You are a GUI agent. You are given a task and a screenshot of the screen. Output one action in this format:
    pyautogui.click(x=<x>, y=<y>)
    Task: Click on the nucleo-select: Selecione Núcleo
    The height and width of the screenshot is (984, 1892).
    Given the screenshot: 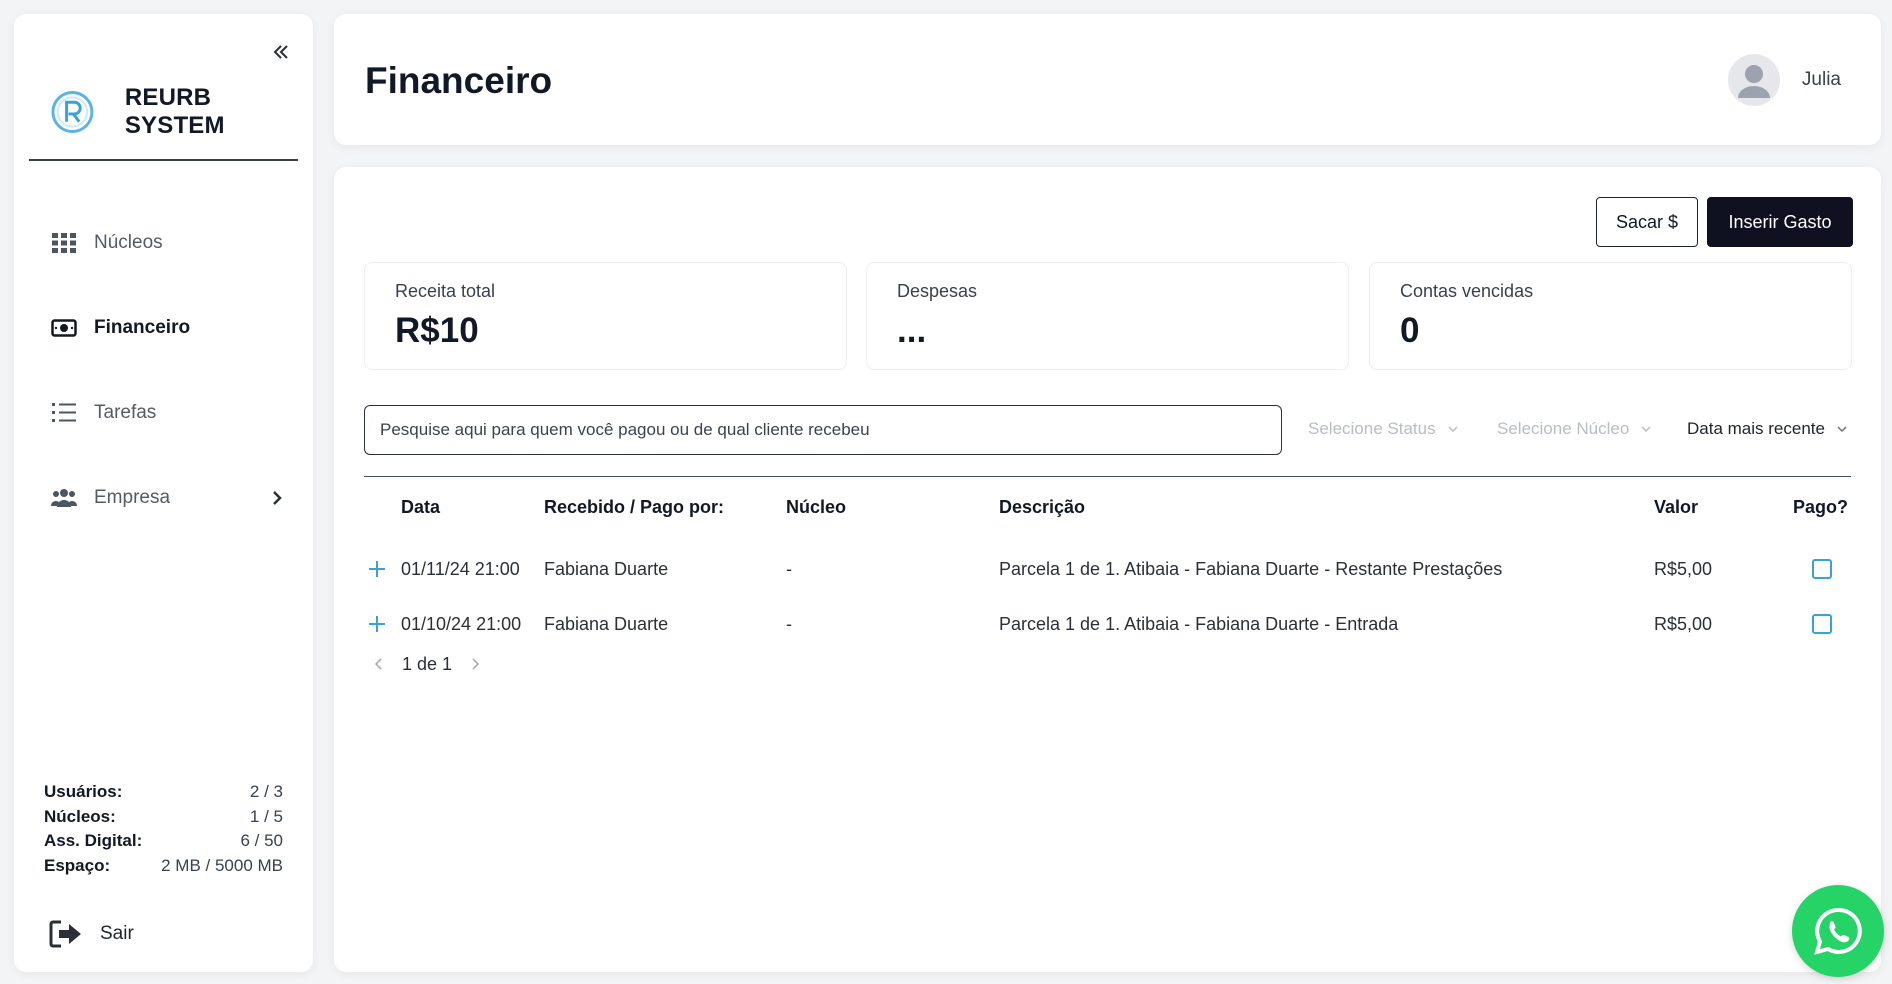 What is the action you would take?
    pyautogui.click(x=1574, y=429)
    